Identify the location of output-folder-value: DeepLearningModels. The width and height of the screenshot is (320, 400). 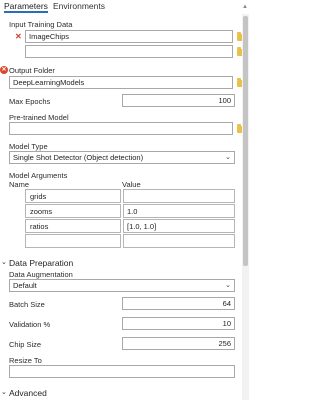
(49, 82).